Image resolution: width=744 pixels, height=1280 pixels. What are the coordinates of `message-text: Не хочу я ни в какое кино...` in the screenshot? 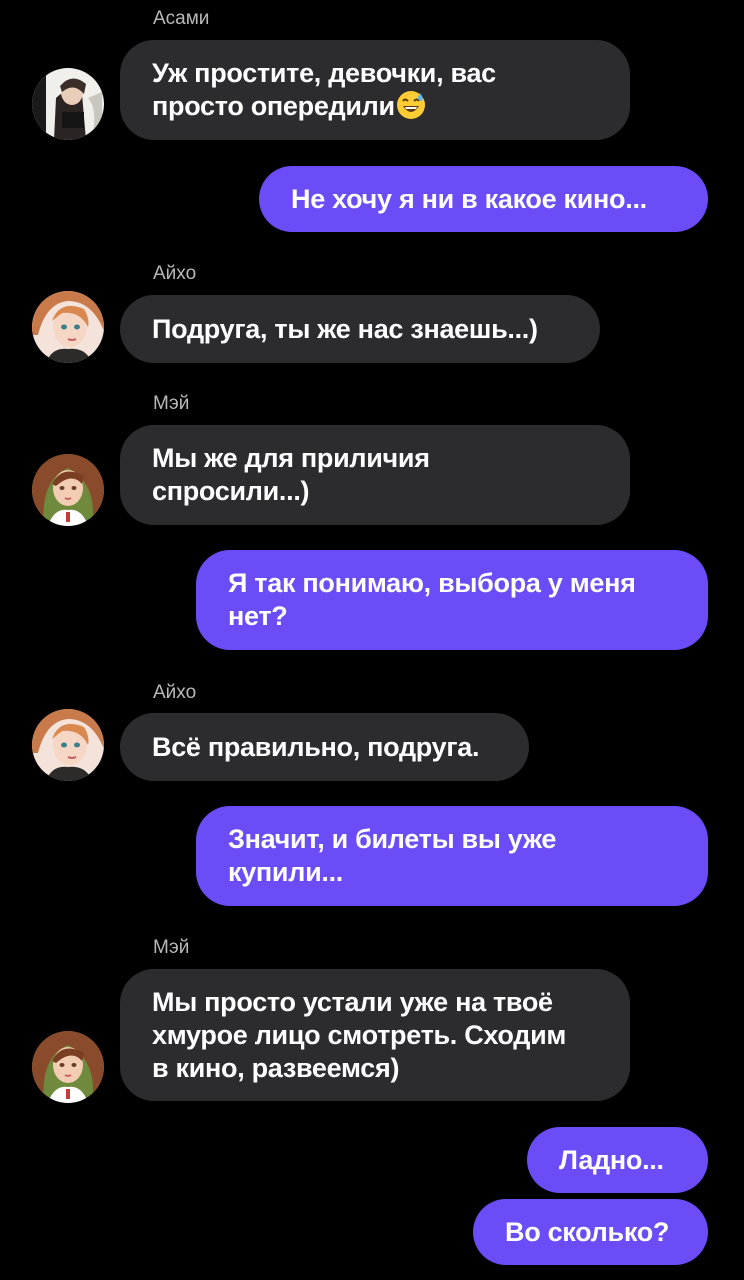 It's located at (469, 198).